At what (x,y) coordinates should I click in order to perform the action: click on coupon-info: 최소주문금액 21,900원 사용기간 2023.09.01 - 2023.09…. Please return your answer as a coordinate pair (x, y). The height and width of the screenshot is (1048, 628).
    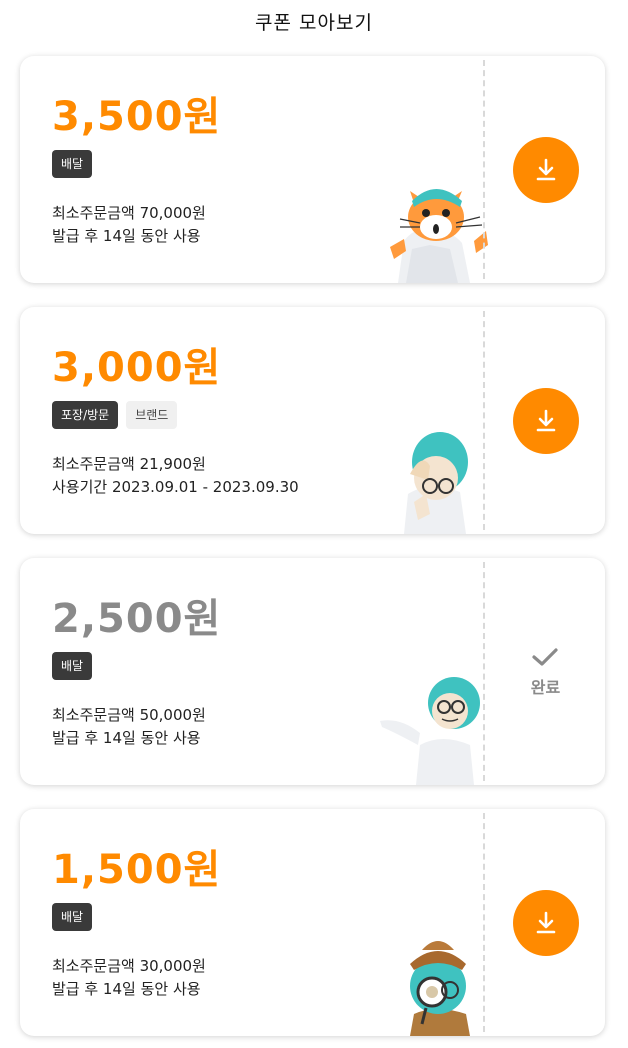
    Looking at the image, I should click on (175, 476).